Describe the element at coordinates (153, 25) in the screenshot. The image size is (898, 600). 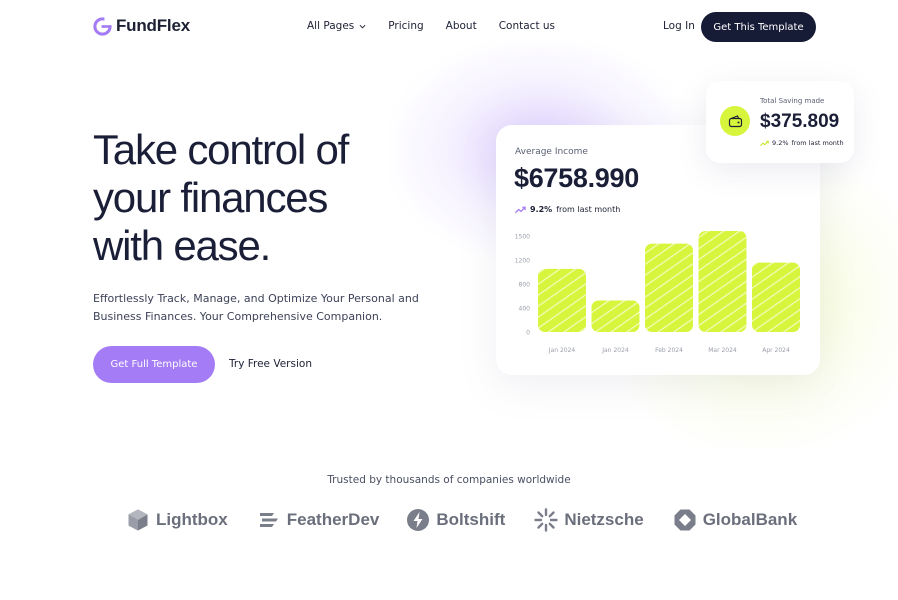
I see `logo-text: FundFlex` at that location.